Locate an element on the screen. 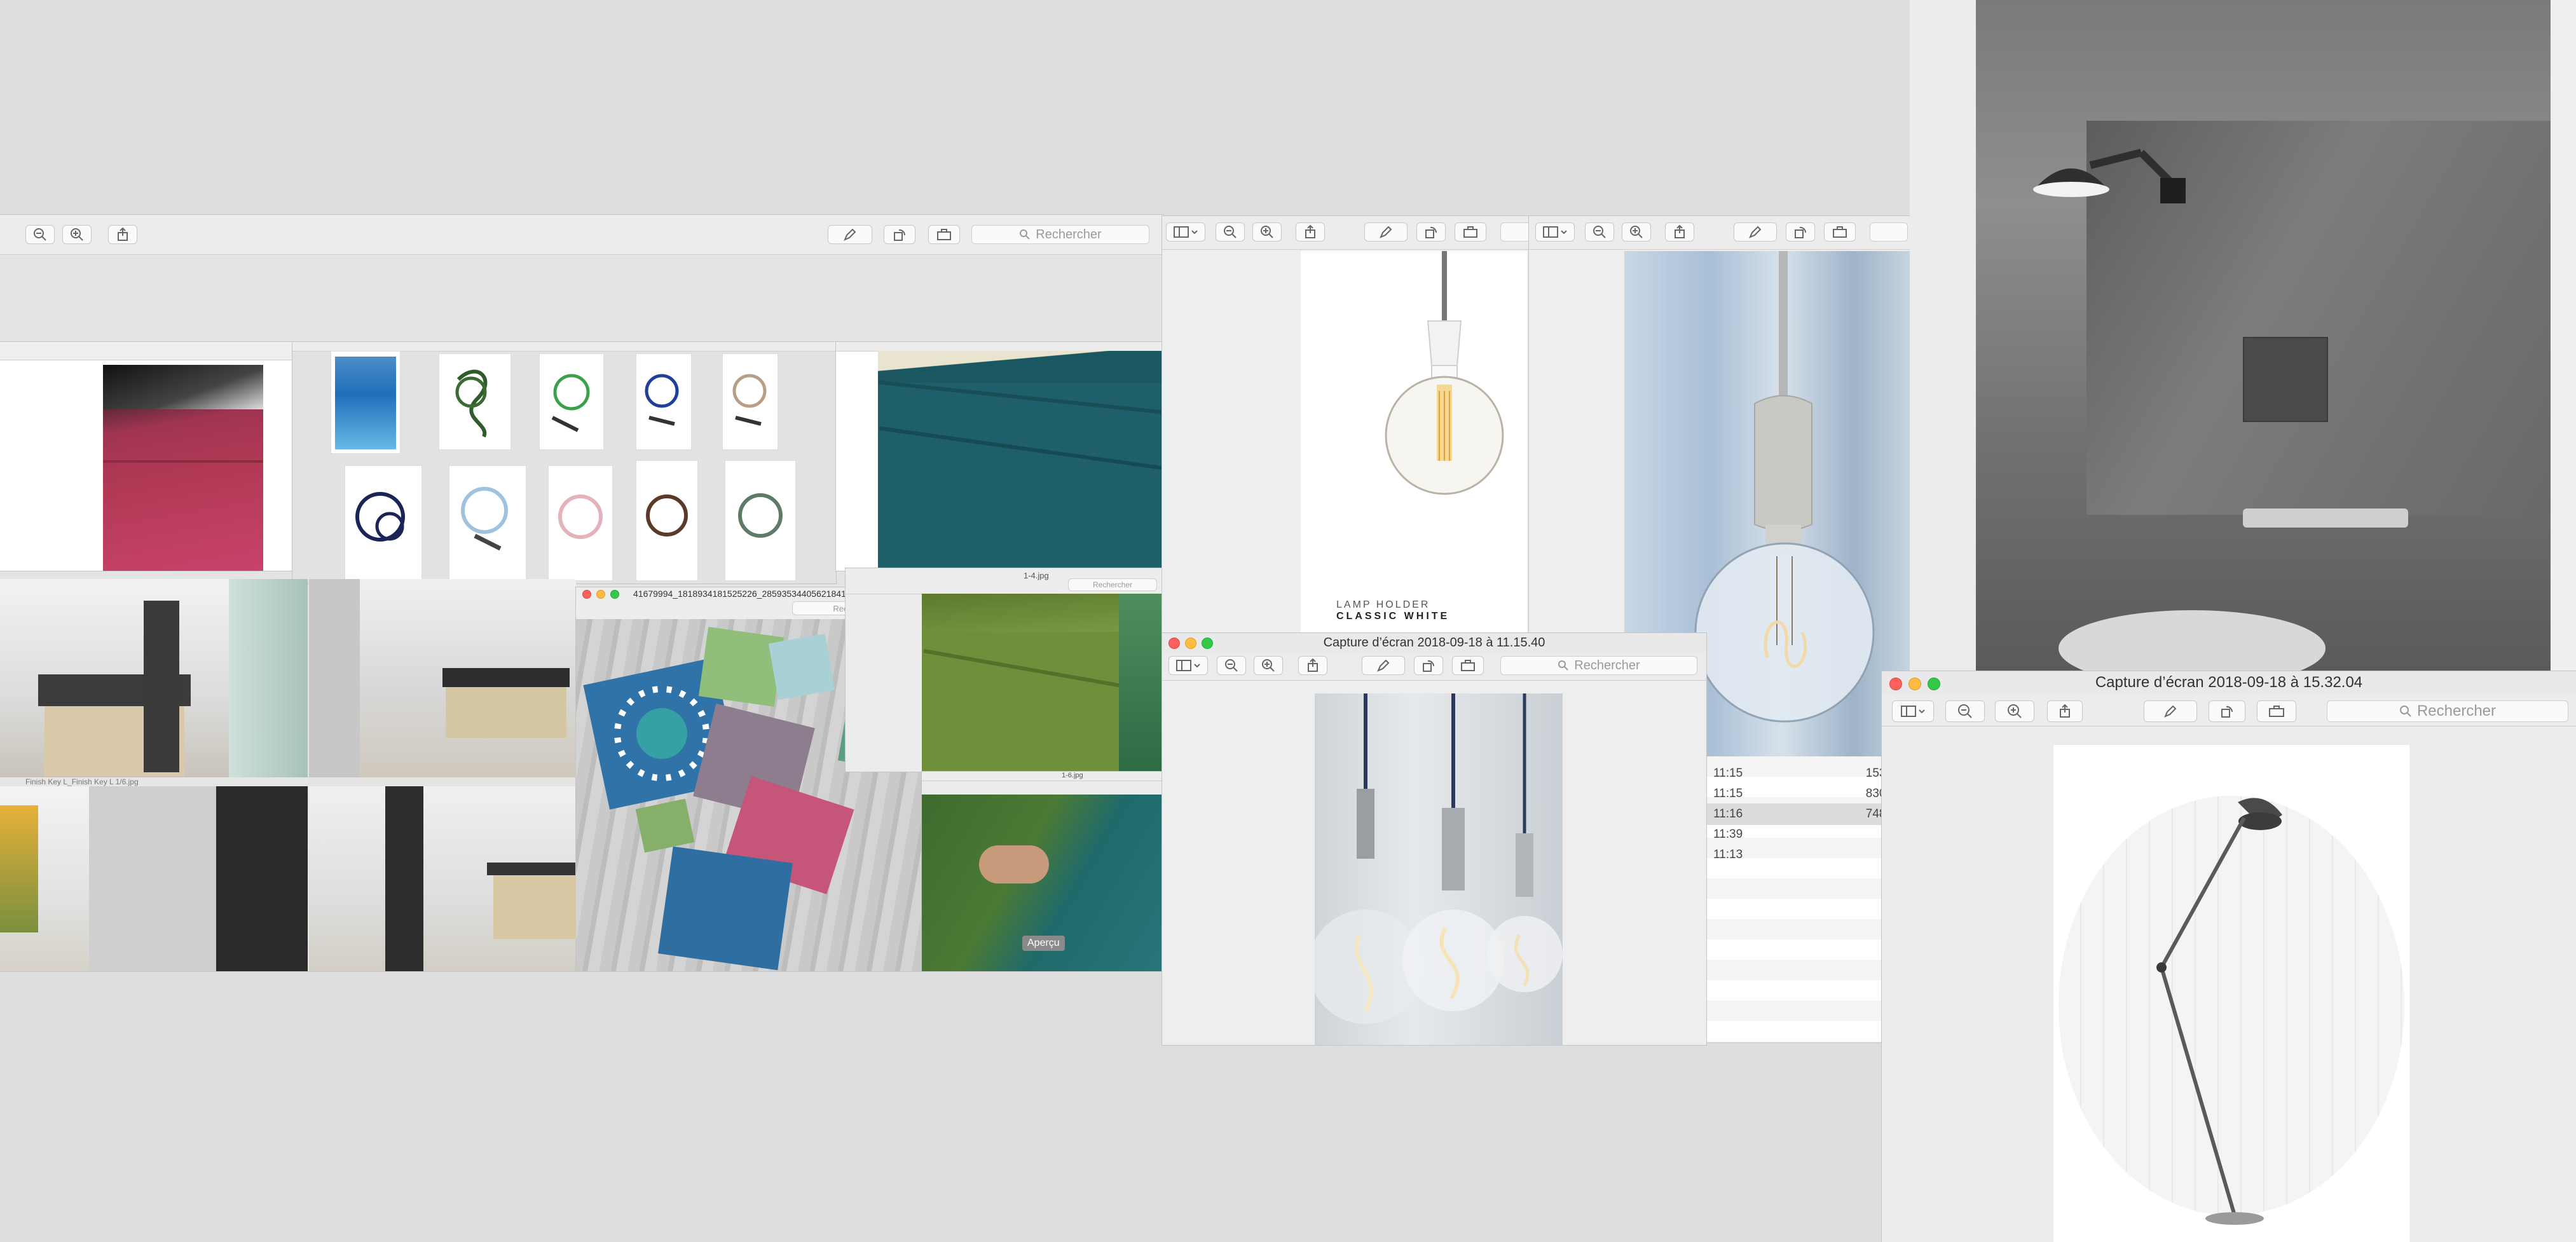 Image resolution: width=2576 pixels, height=1242 pixels. product-card-brown-cable is located at coordinates (667, 520).